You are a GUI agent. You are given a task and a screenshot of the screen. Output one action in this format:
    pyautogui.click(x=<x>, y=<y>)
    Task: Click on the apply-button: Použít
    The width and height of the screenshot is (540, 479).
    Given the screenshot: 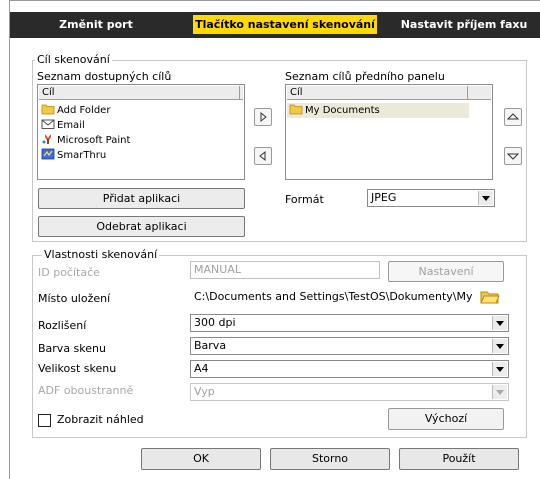 What is the action you would take?
    pyautogui.click(x=459, y=459)
    